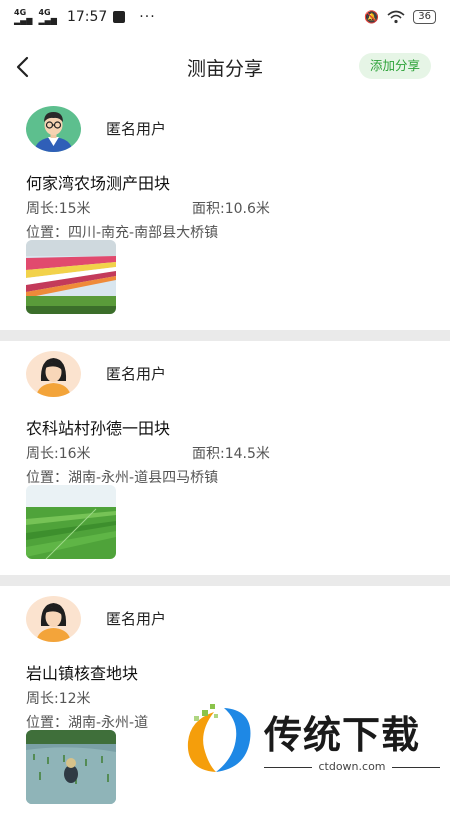 This screenshot has height=820, width=450. I want to click on location-value: 位置：湖南-永州-道县四马桥镇, so click(122, 478).